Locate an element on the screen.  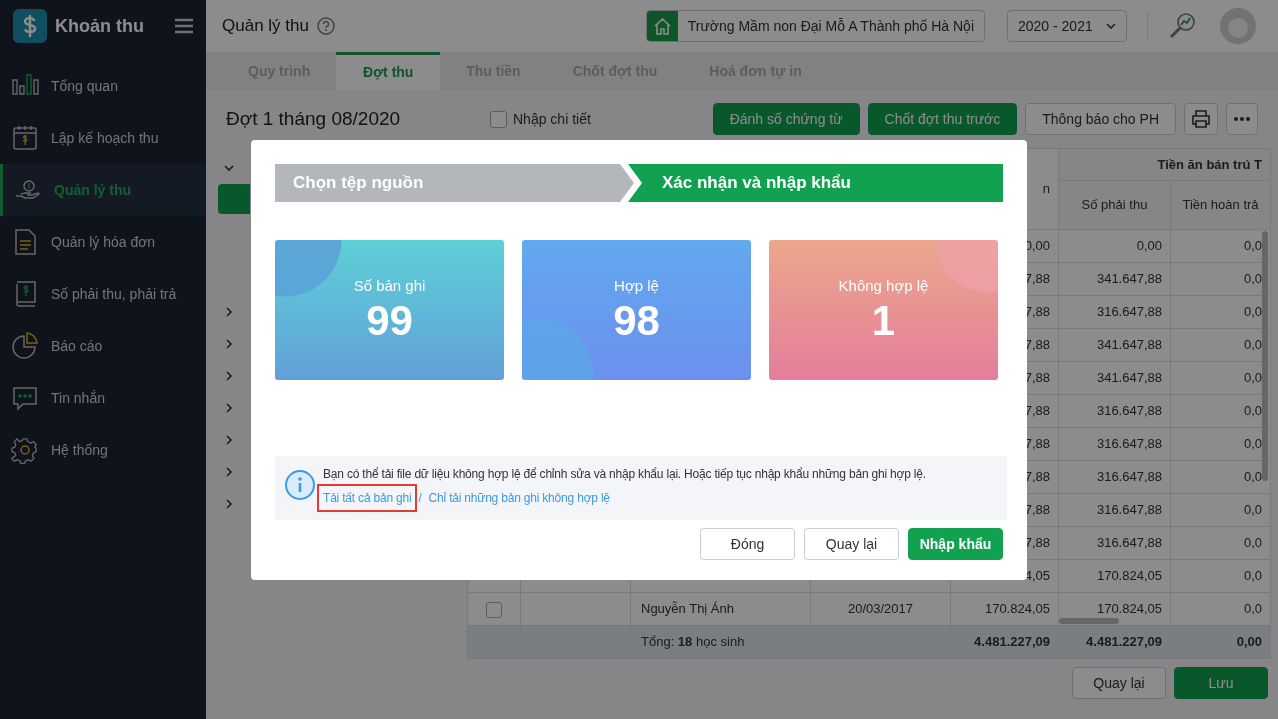
chat-icon is located at coordinates (25, 398).